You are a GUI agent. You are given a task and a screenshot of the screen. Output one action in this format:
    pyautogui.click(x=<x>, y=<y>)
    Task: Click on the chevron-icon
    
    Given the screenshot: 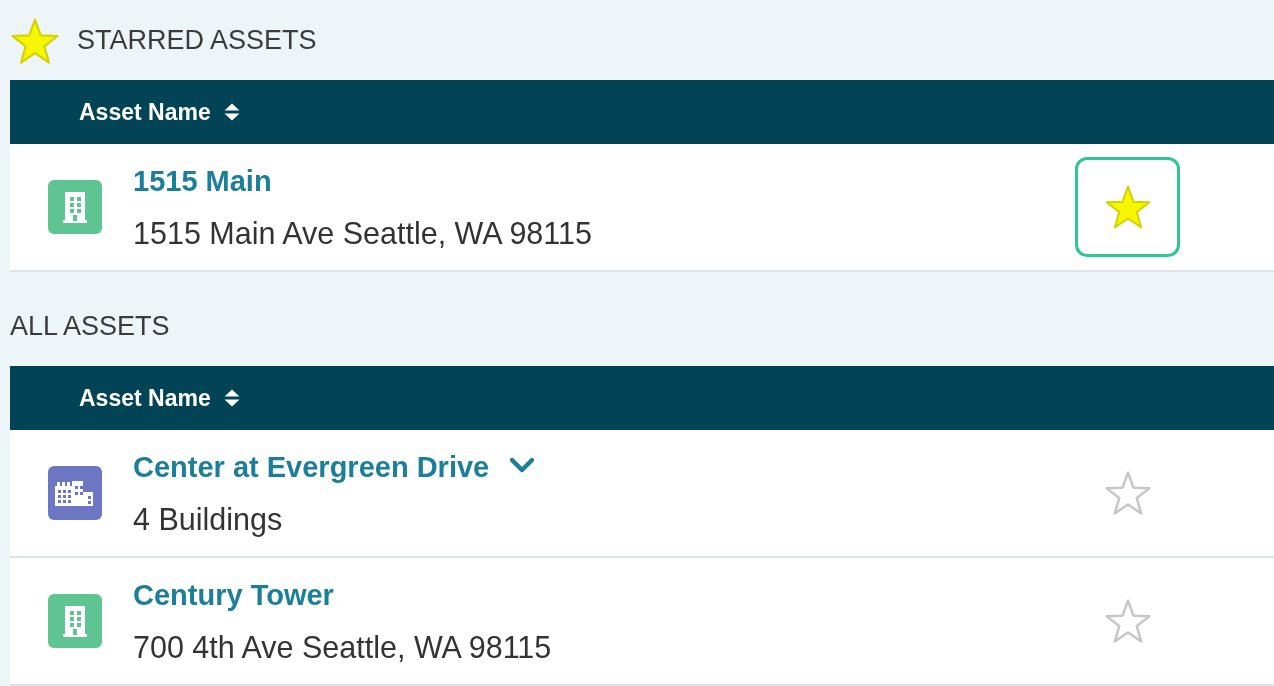 What is the action you would take?
    pyautogui.click(x=522, y=465)
    